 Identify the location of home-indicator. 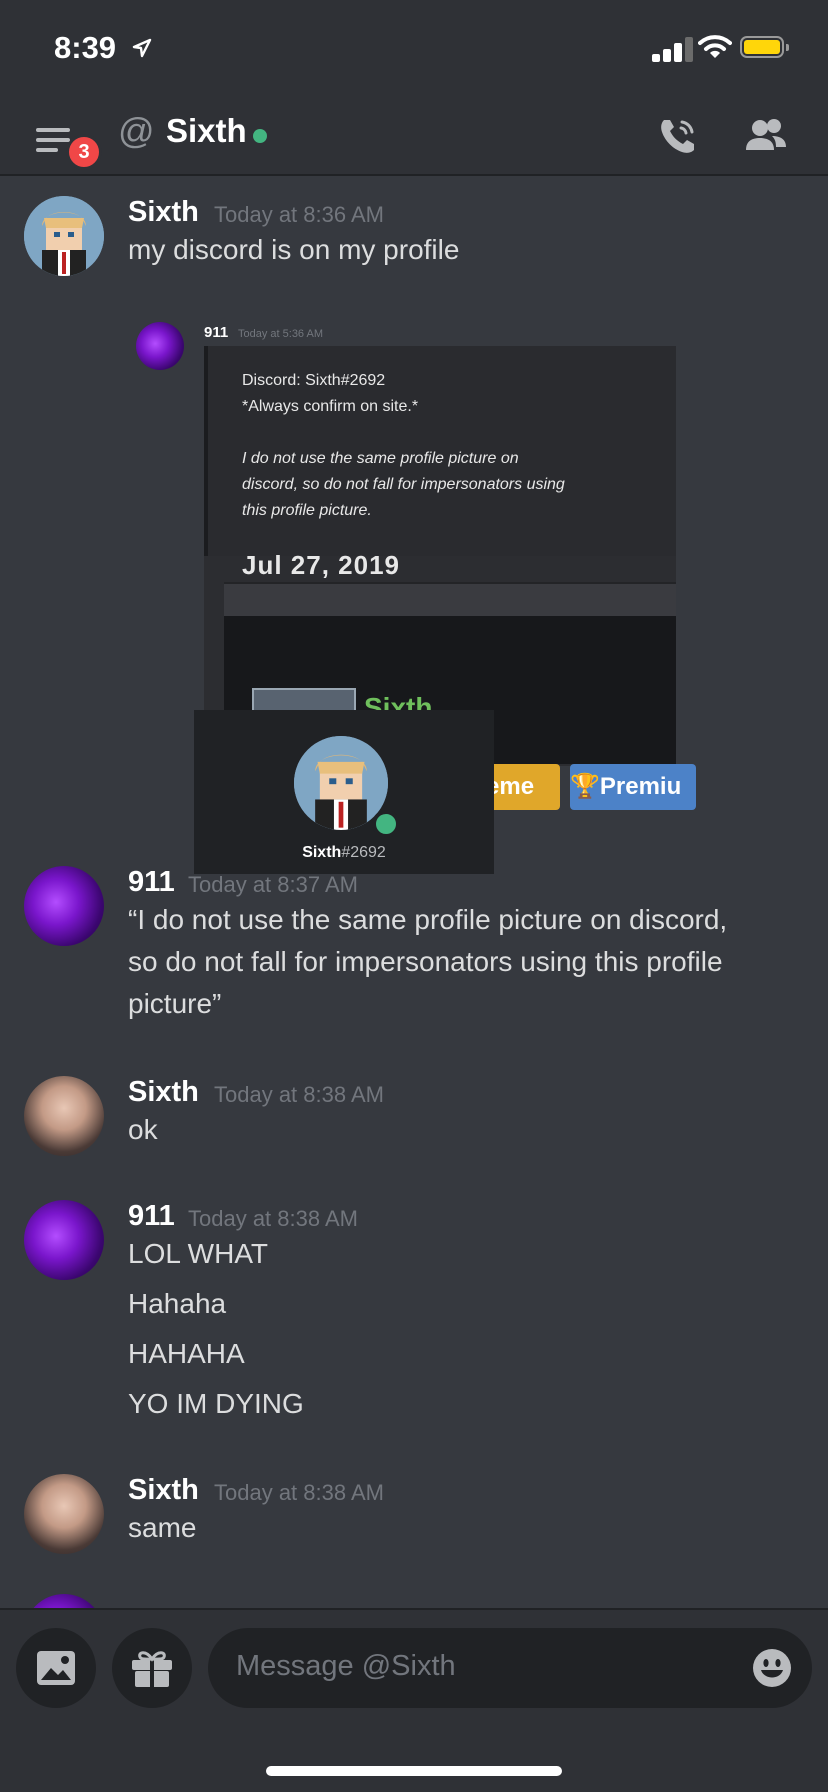
(414, 1771).